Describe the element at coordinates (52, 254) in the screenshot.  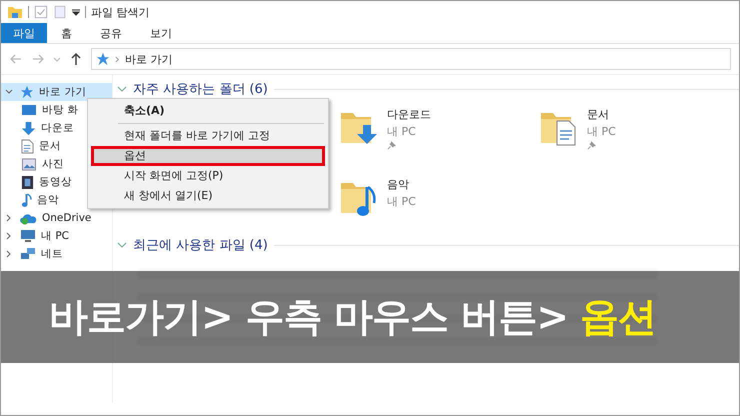
I see `sidebar-label: 네트` at that location.